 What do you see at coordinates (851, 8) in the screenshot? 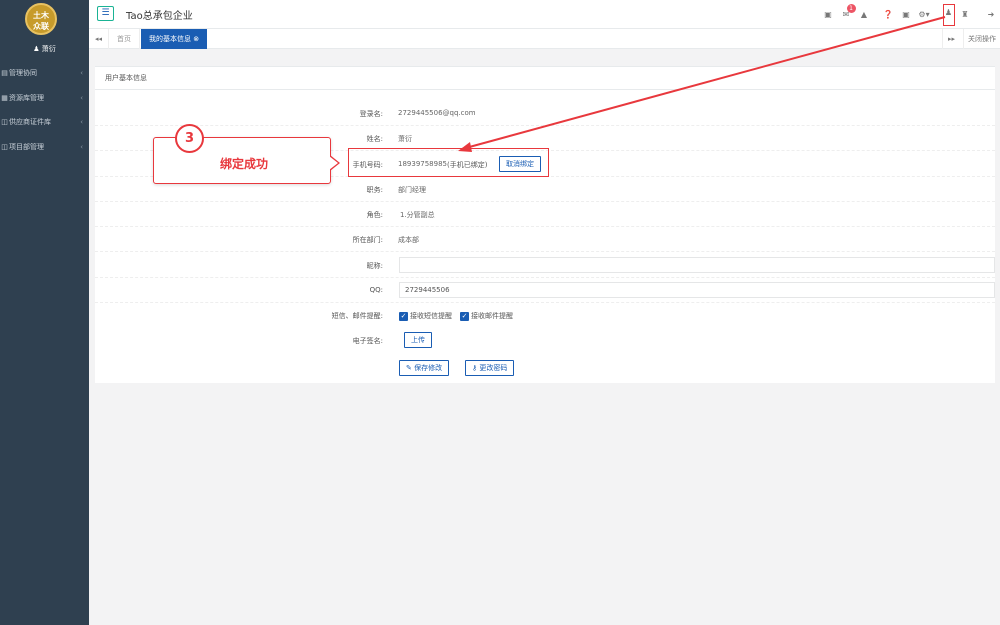
I see `notification-badge: 1` at bounding box center [851, 8].